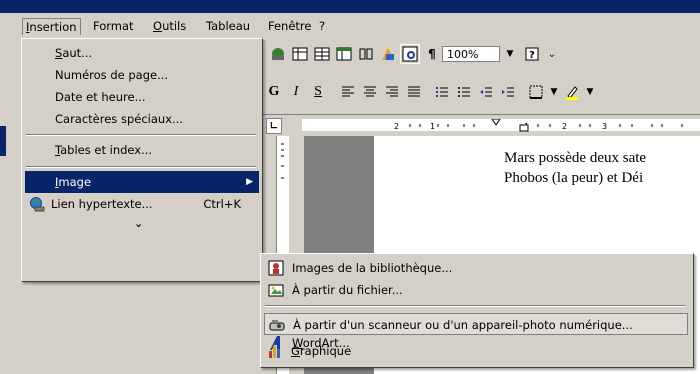 The image size is (700, 374). Describe the element at coordinates (282, 161) in the screenshot. I see `vertical-ruler-ticks` at that location.